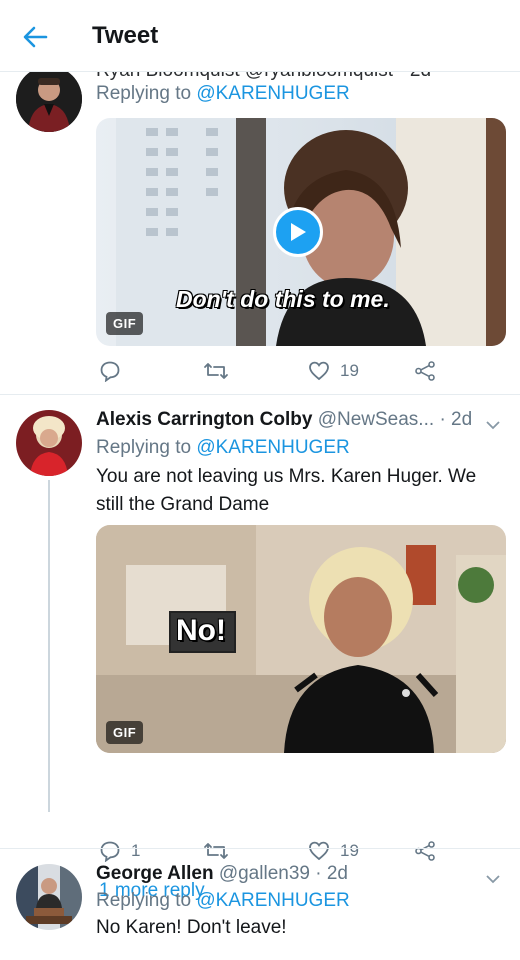  I want to click on play-icon, so click(298, 232).